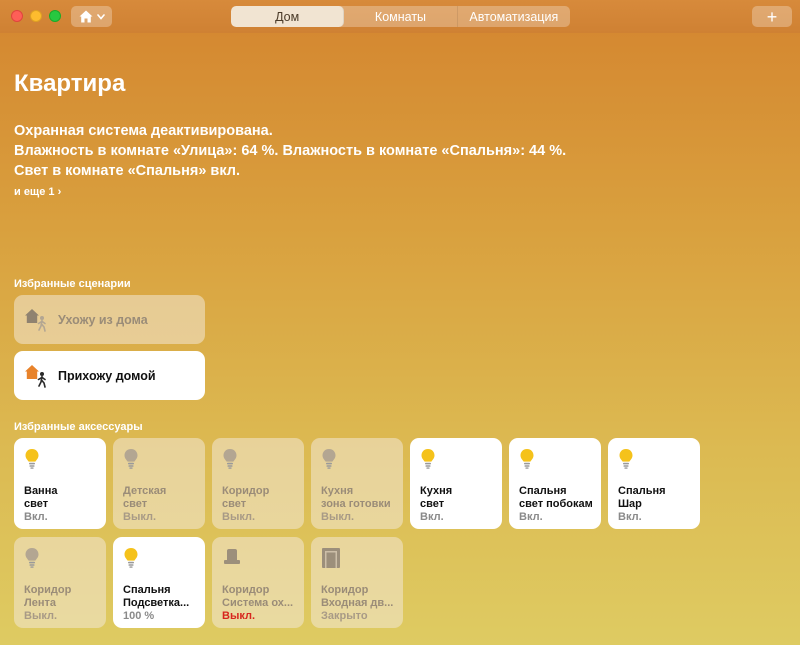  I want to click on accessory-tile: Кухня свет Вкл., so click(456, 483).